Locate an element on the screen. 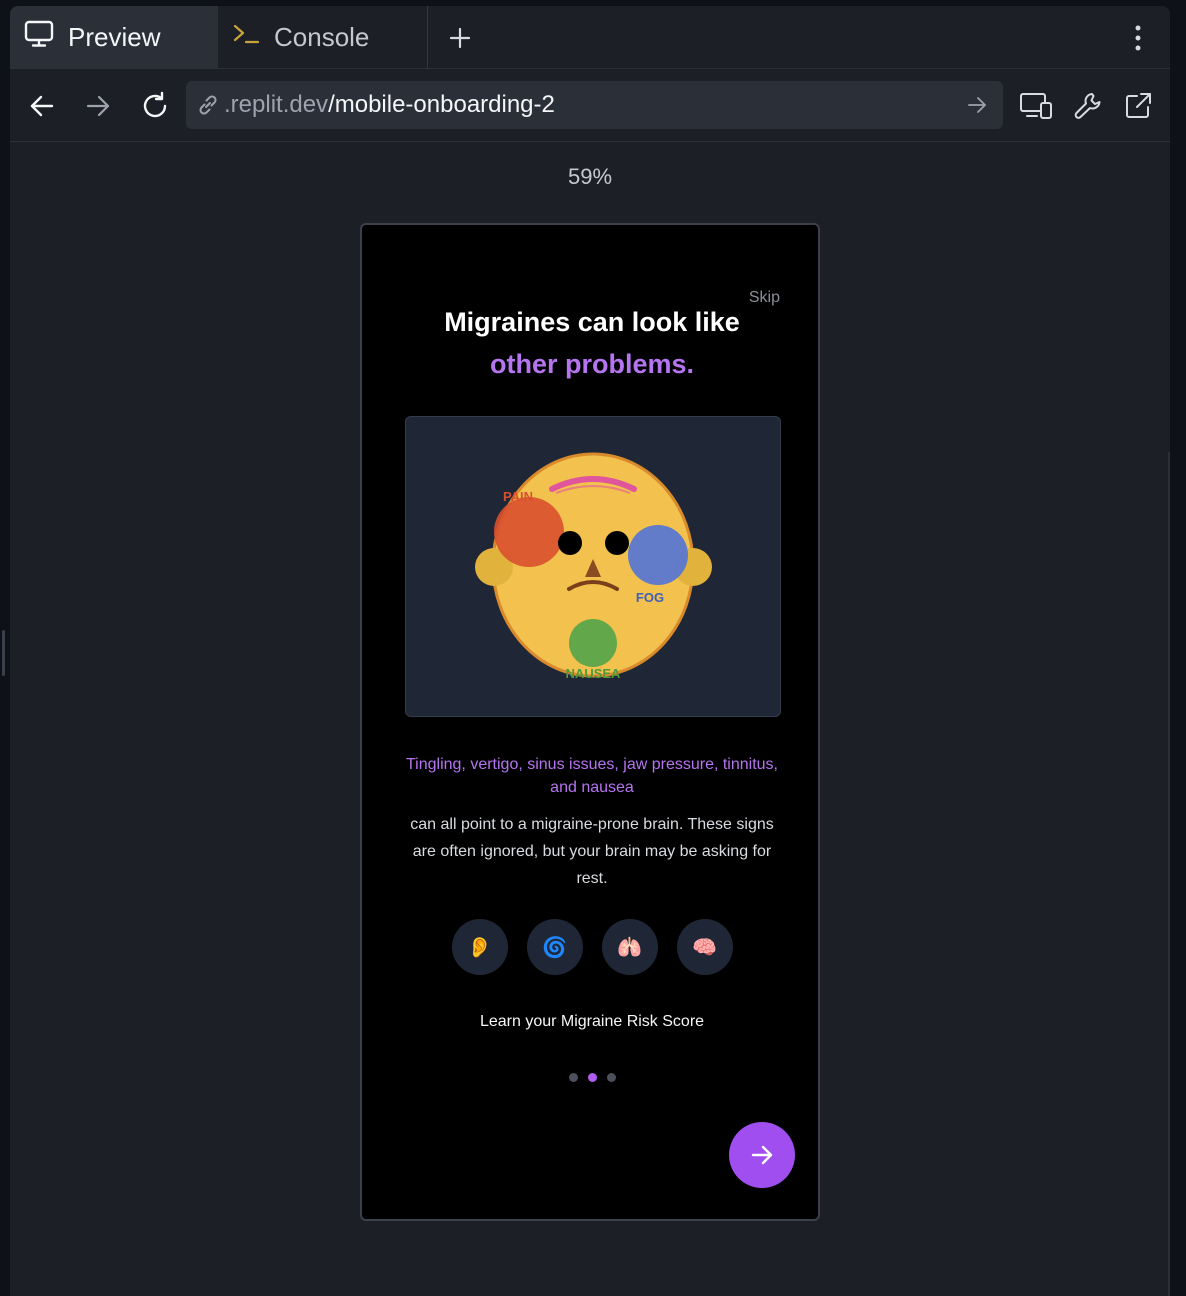 Image resolution: width=1186 pixels, height=1296 pixels. page-dot-active is located at coordinates (592, 1077).